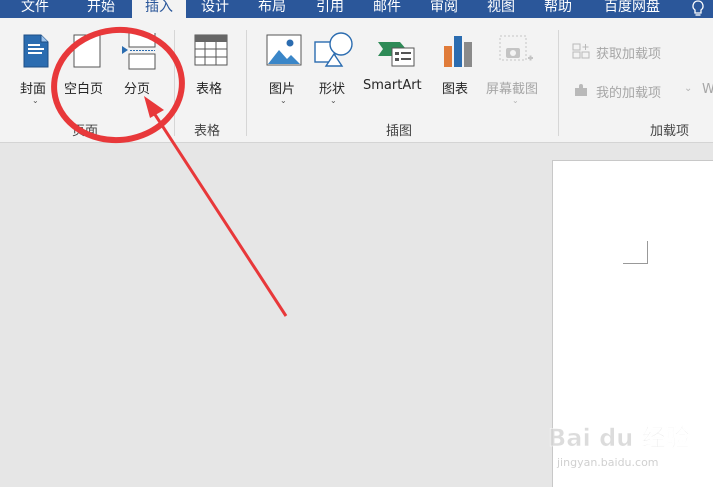  Describe the element at coordinates (629, 93) in the screenshot. I see `my-addins-label: 我的加载项` at that location.